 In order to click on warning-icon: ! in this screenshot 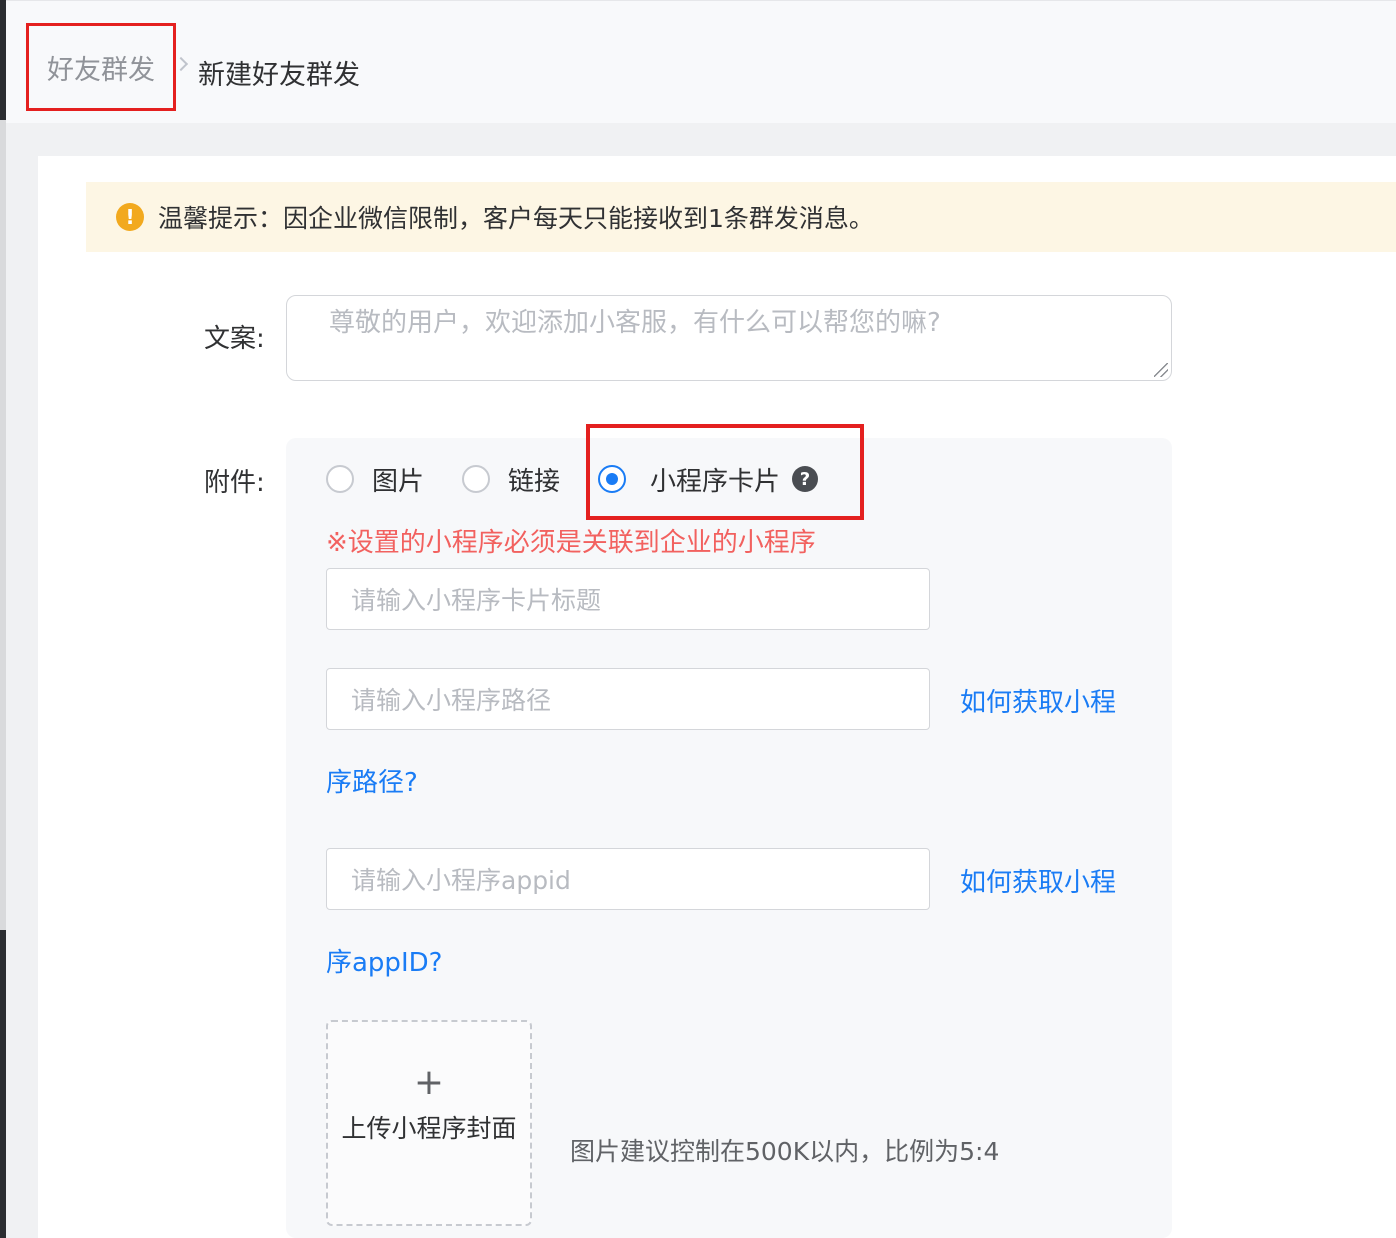, I will do `click(130, 217)`.